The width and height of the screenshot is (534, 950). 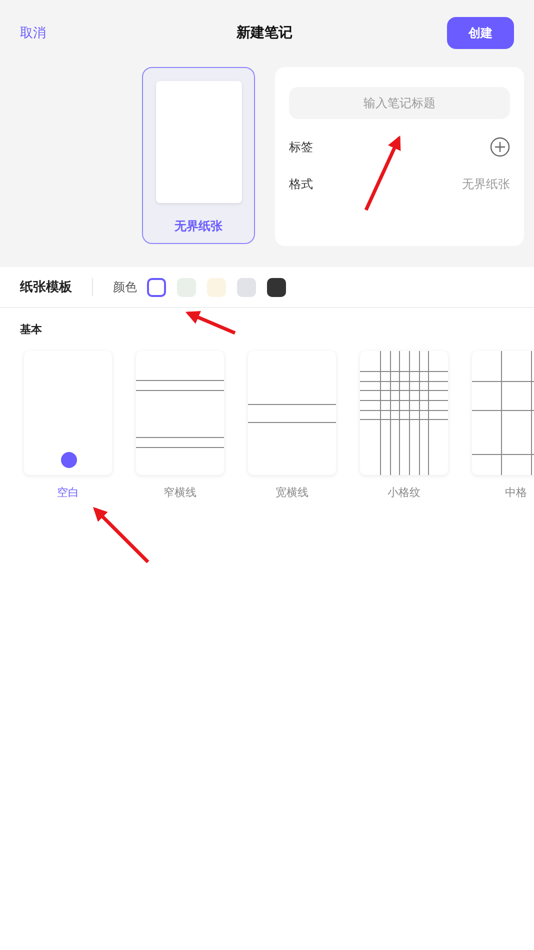 I want to click on template-label: 宽横线, so click(x=292, y=492).